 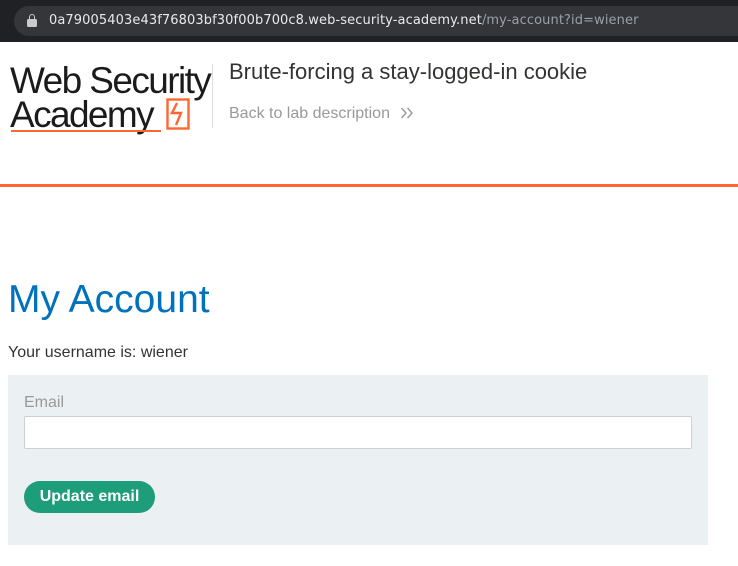 What do you see at coordinates (212, 96) in the screenshot?
I see `header-divider` at bounding box center [212, 96].